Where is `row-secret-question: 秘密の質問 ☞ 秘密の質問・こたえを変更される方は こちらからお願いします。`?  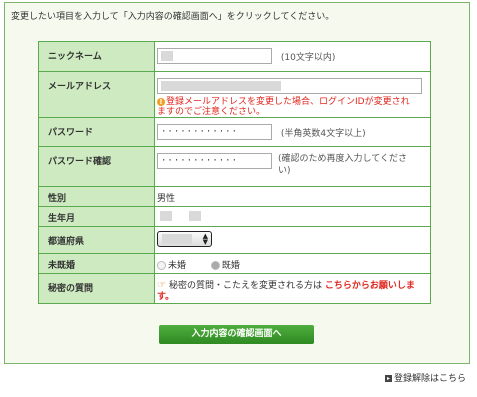
row-secret-question: 秘密の質問 ☞ 秘密の質問・こたえを変更される方は こちらからお願いします。 is located at coordinates (234, 288).